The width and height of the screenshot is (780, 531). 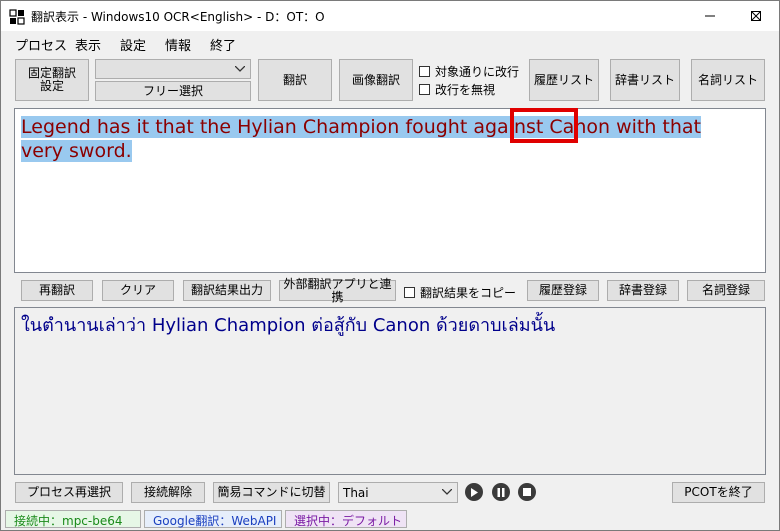 What do you see at coordinates (376, 80) in the screenshot?
I see `image-translate-button: 画像翻訳` at bounding box center [376, 80].